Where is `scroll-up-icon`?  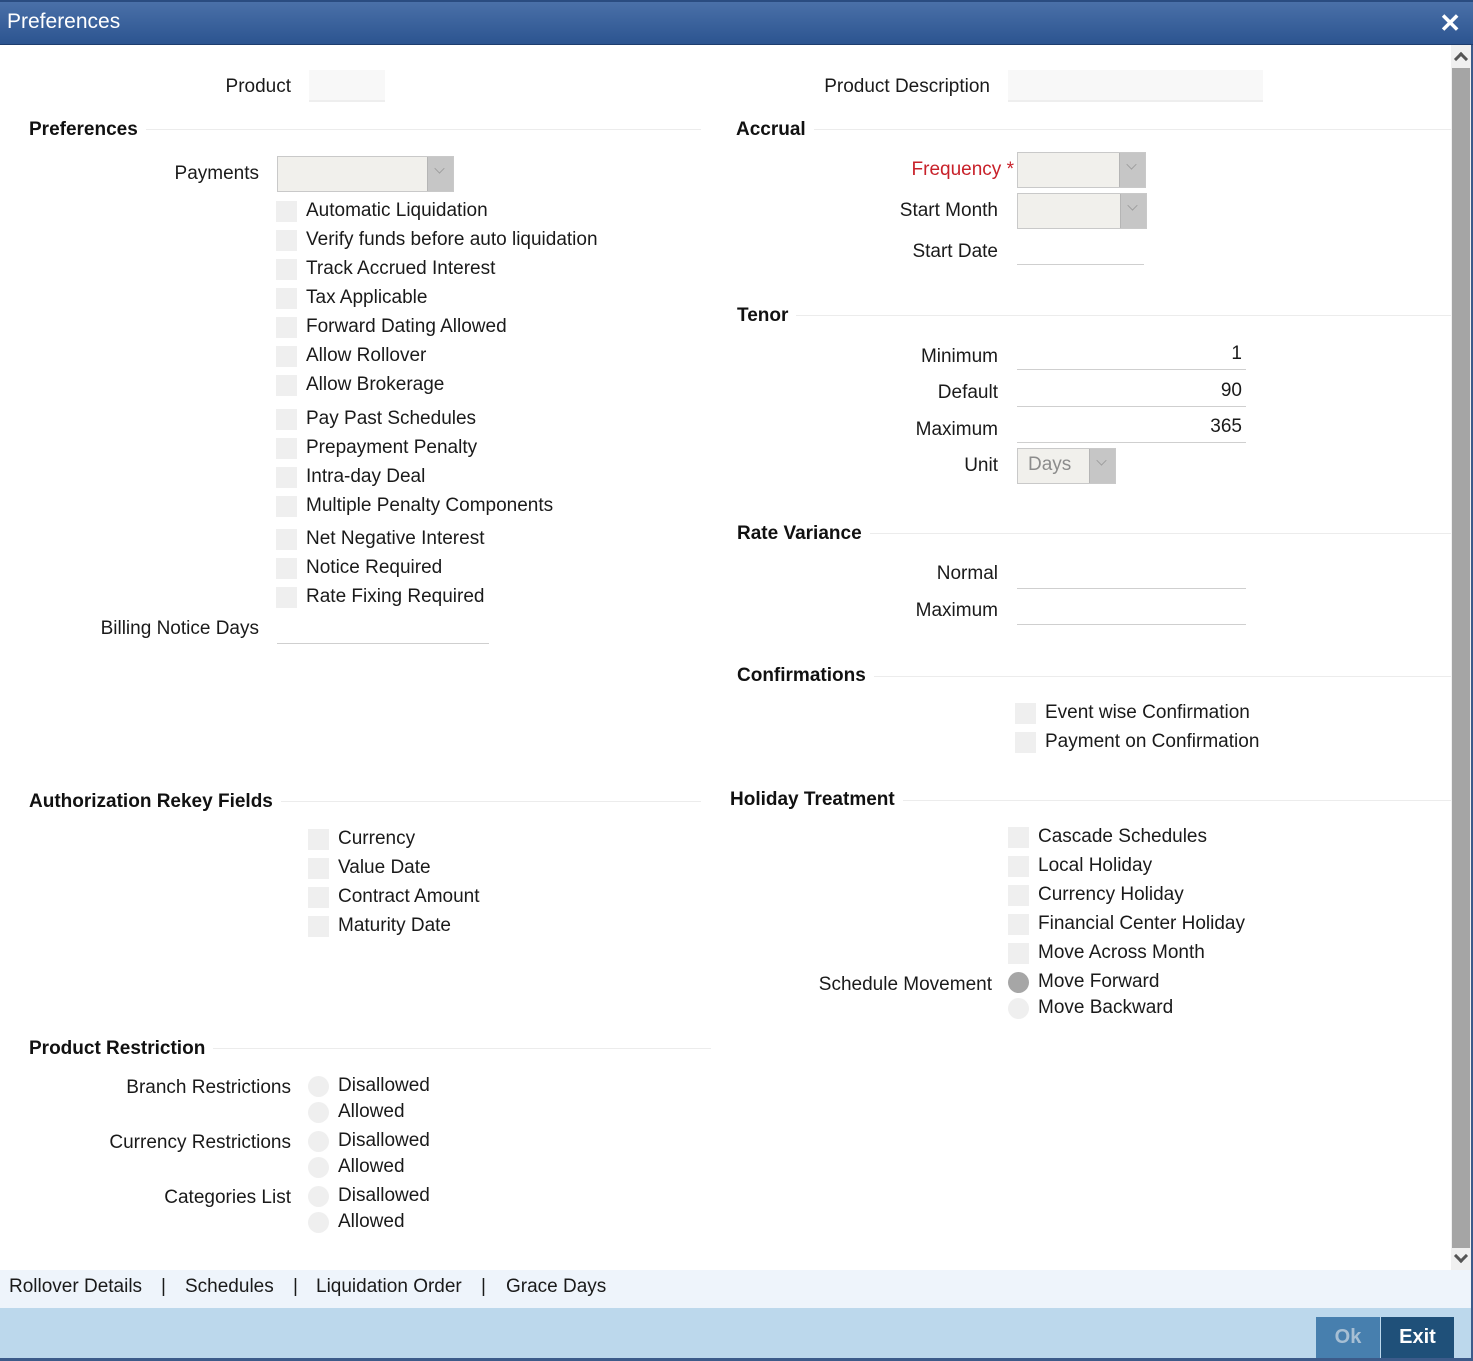
scroll-up-icon is located at coordinates (1461, 56).